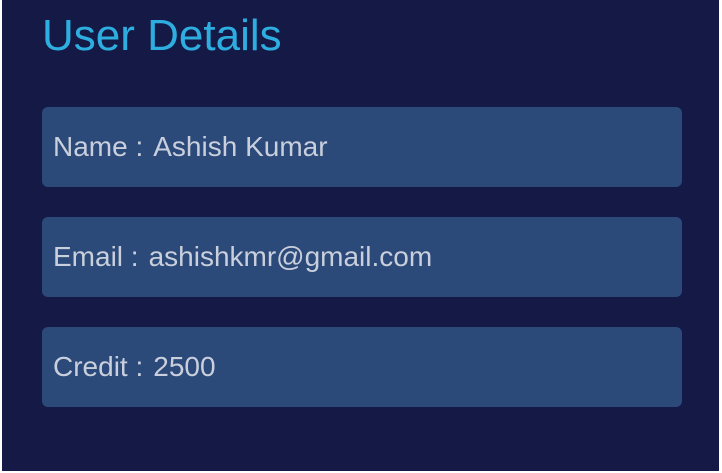  What do you see at coordinates (162, 35) in the screenshot?
I see `page-title: User Details` at bounding box center [162, 35].